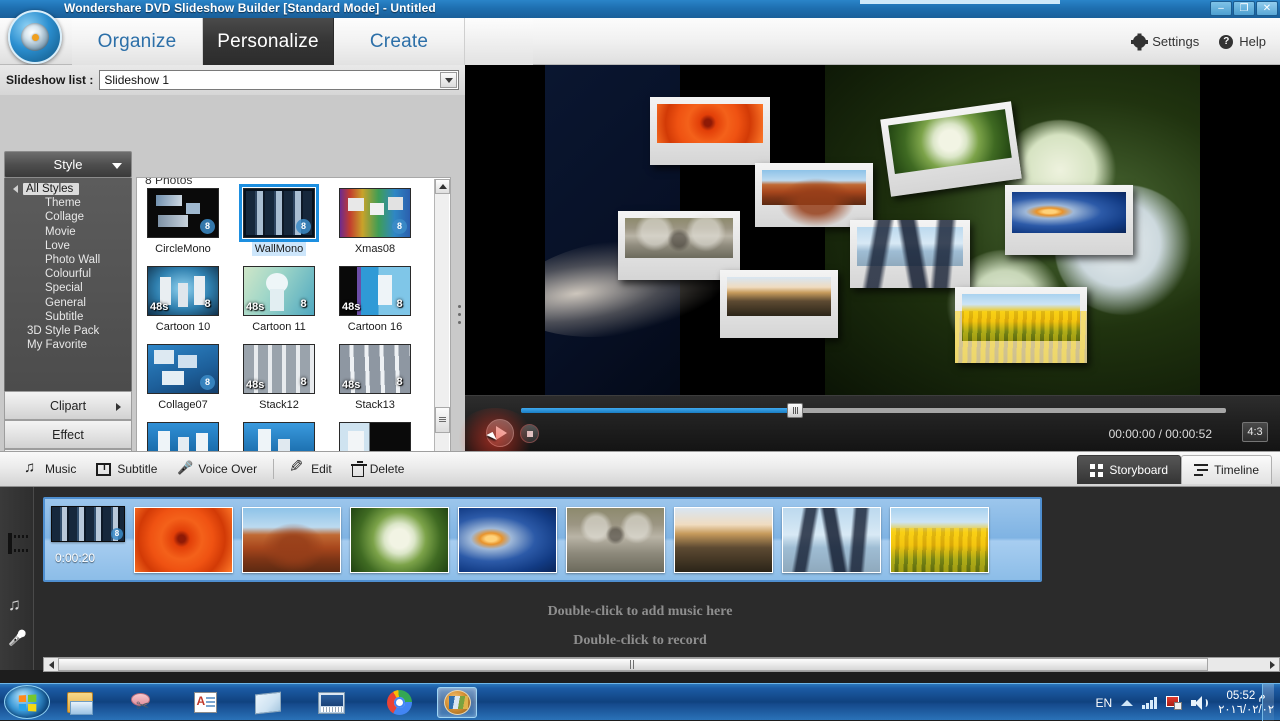  Describe the element at coordinates (68, 217) in the screenshot. I see `tree-item-collage: Collage` at that location.